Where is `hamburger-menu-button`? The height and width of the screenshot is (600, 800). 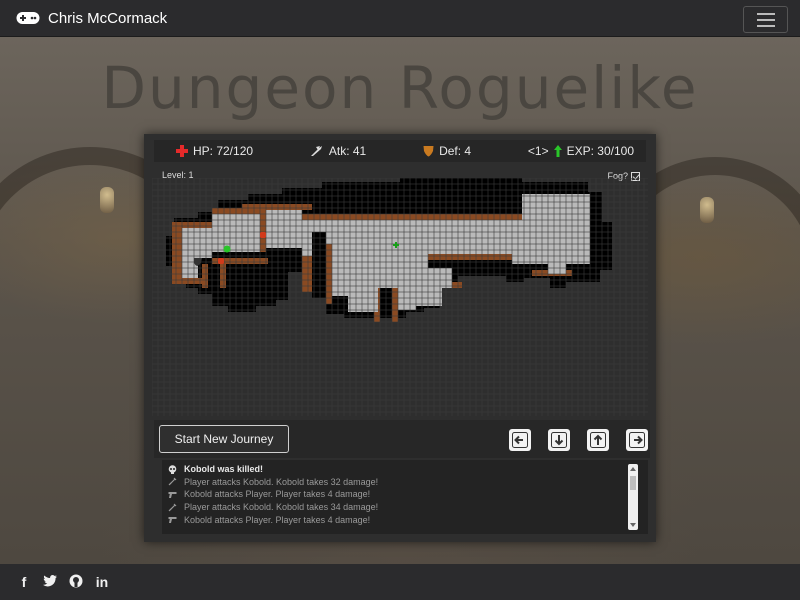
hamburger-menu-button is located at coordinates (765, 19).